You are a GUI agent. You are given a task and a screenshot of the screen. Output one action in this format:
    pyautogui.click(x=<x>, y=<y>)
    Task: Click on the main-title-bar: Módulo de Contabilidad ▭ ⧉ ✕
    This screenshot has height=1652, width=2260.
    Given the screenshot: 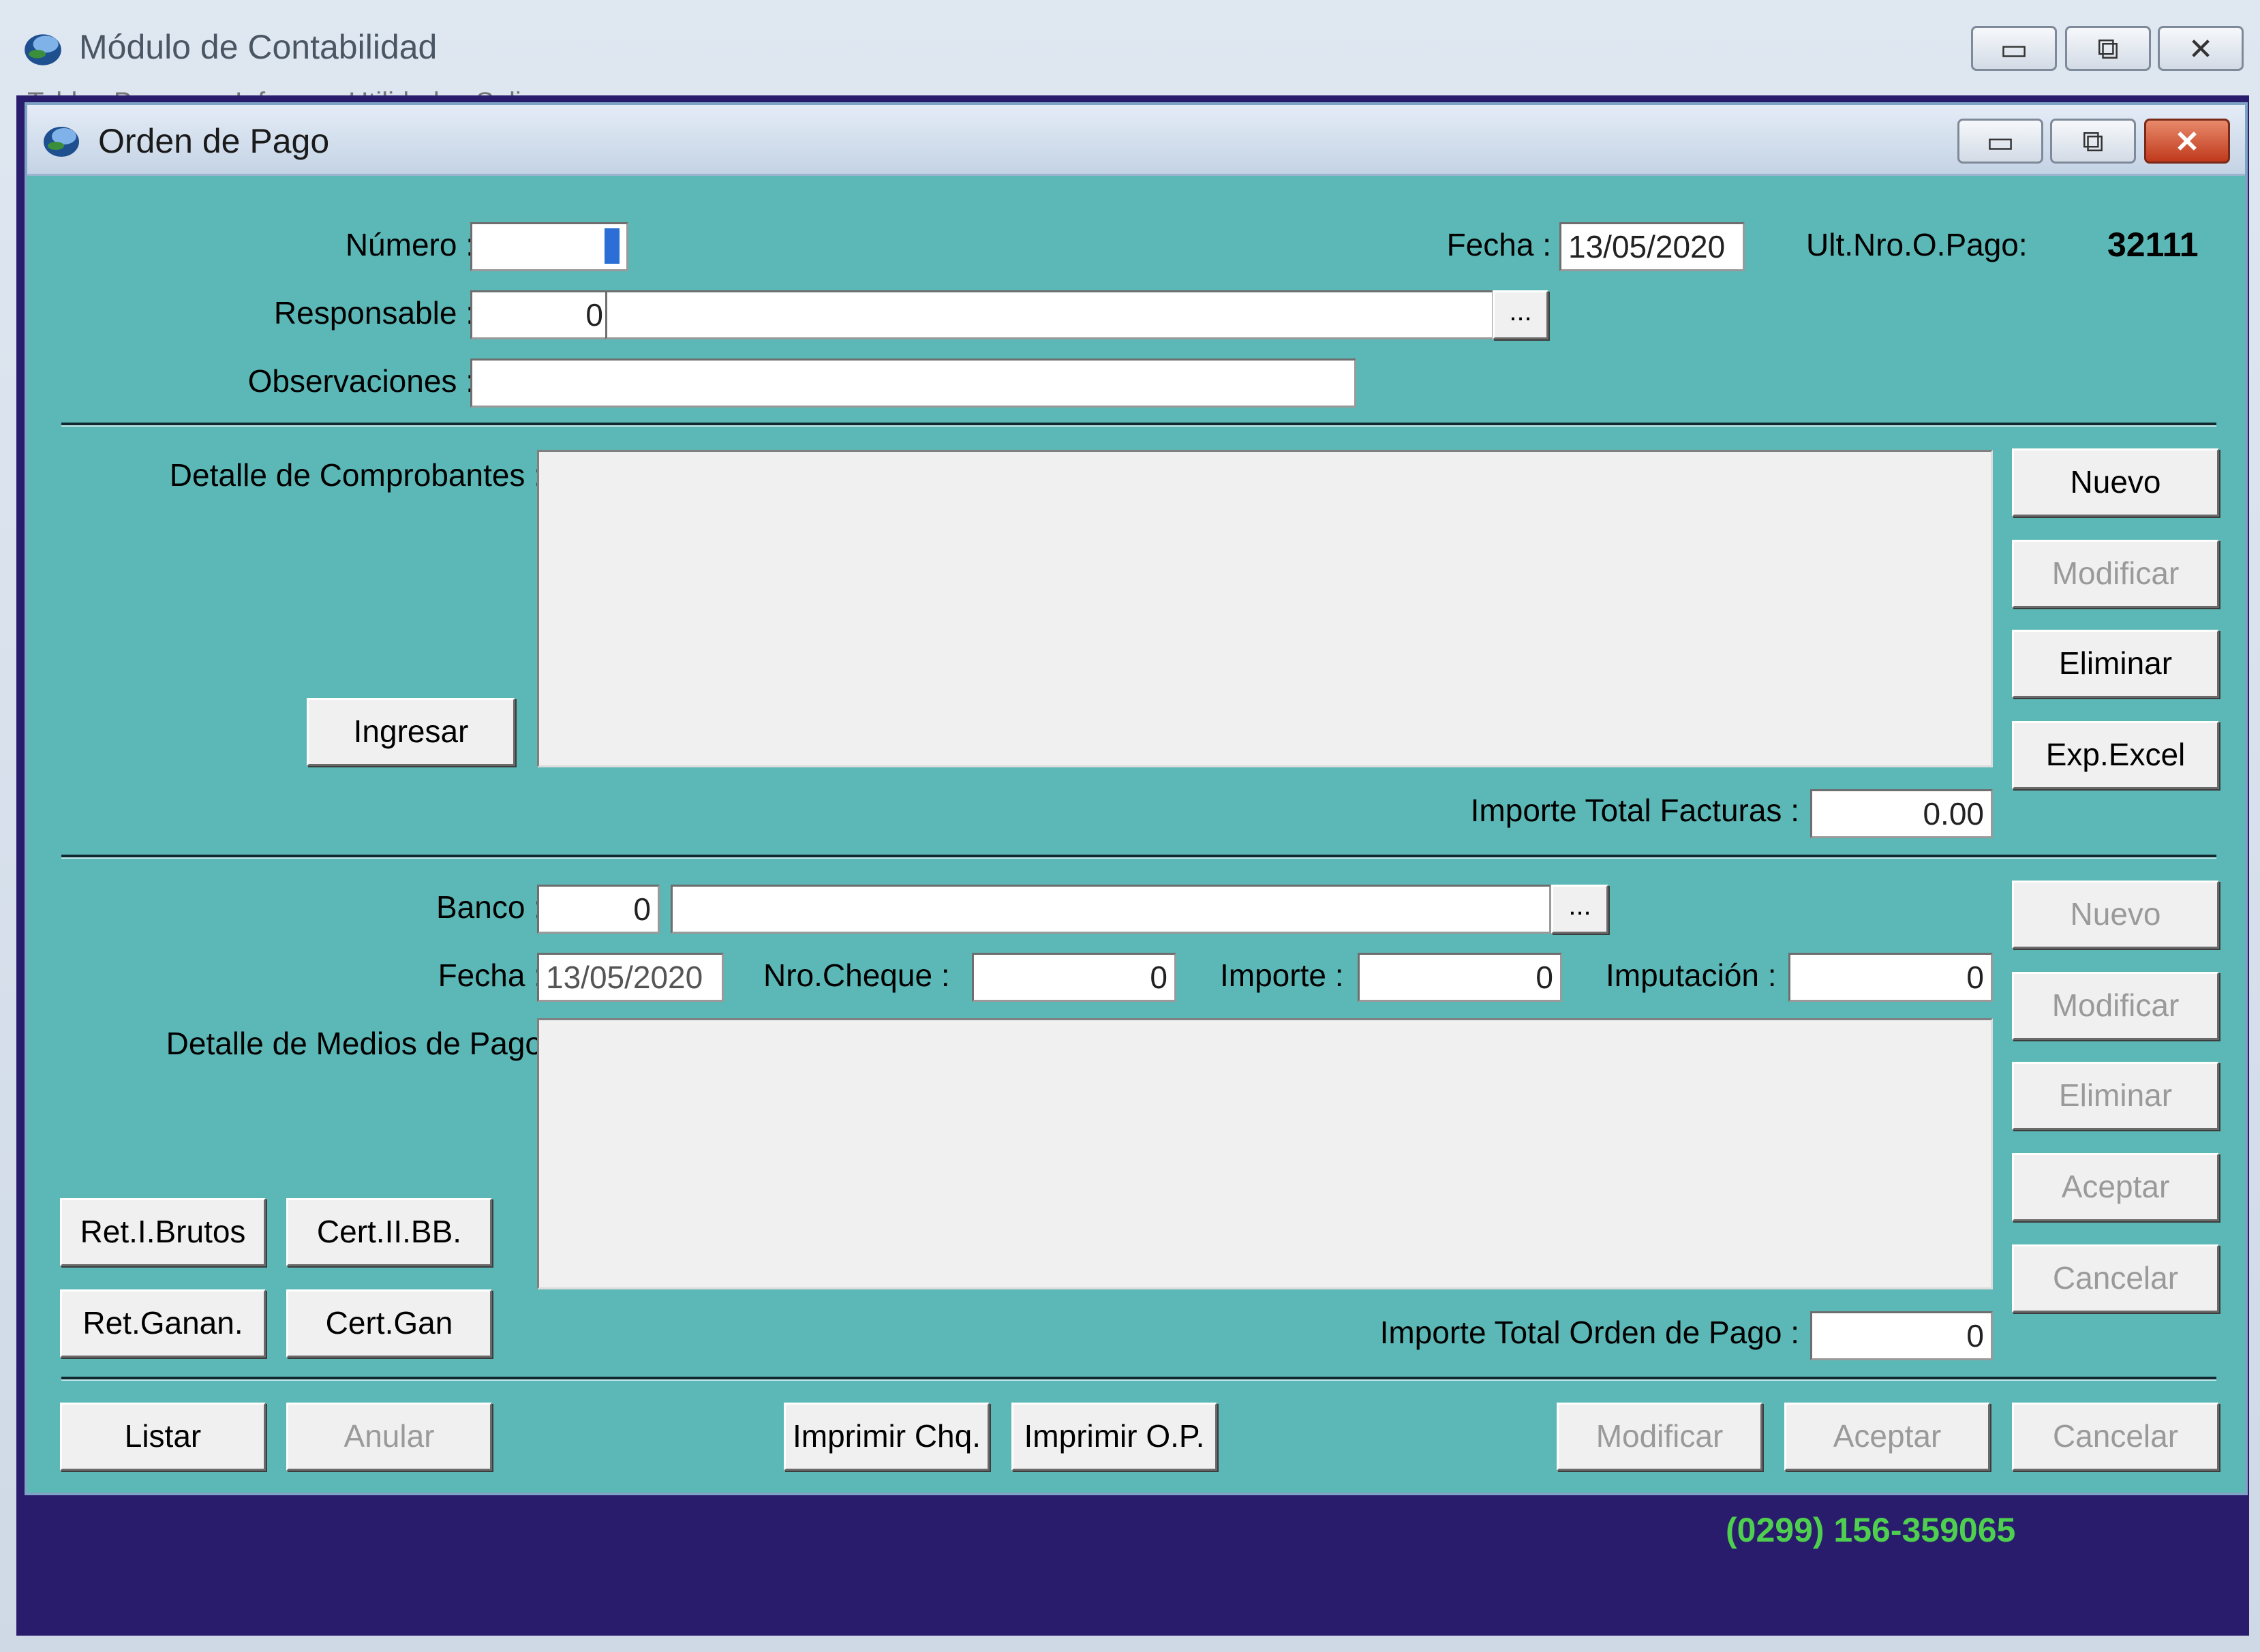 What is the action you would take?
    pyautogui.click(x=1130, y=47)
    